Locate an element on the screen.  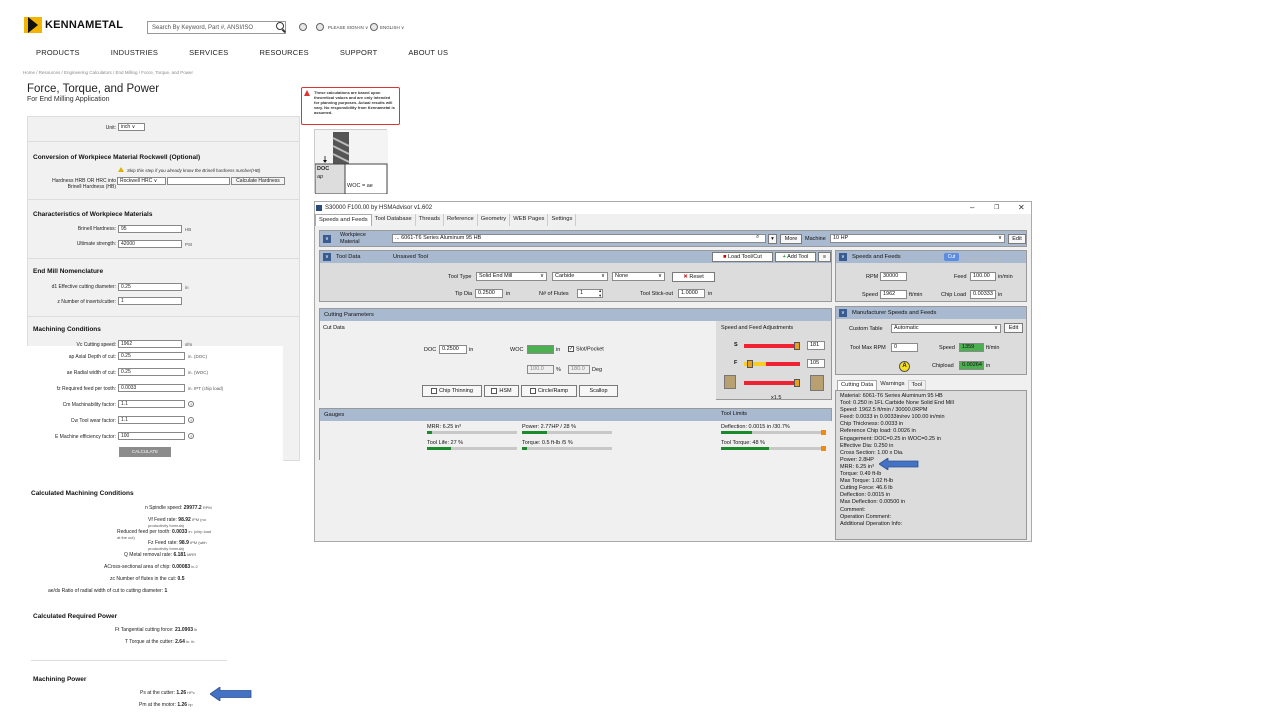
cm-input: 1.1 is located at coordinates (151, 404).